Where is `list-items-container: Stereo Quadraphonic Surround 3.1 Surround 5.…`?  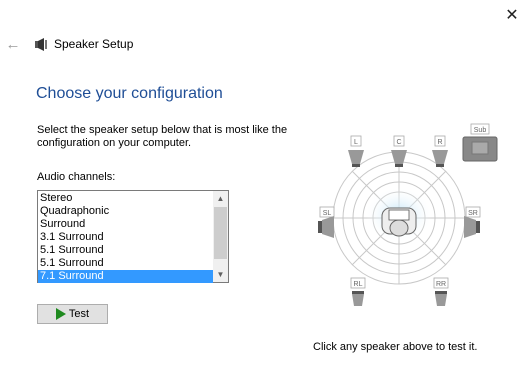
list-items-container: Stereo Quadraphonic Surround 3.1 Surround 5.… is located at coordinates (125, 237).